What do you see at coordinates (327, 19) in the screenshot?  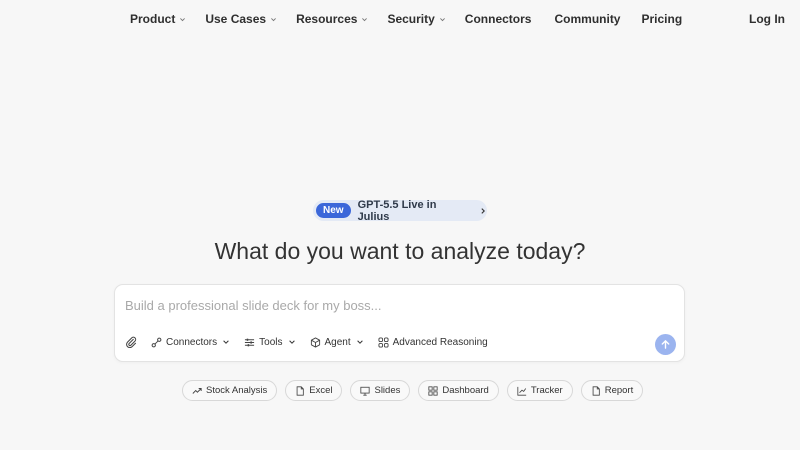 I see `nav-item-label: Resources` at bounding box center [327, 19].